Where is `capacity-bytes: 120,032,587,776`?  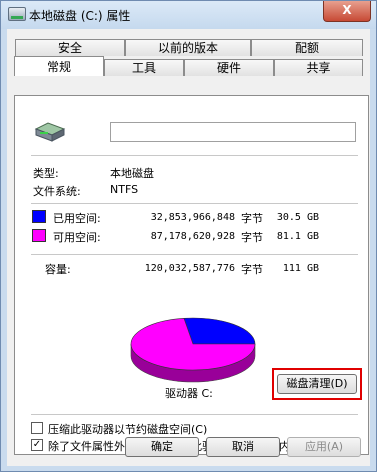 capacity-bytes: 120,032,587,776 is located at coordinates (189, 268).